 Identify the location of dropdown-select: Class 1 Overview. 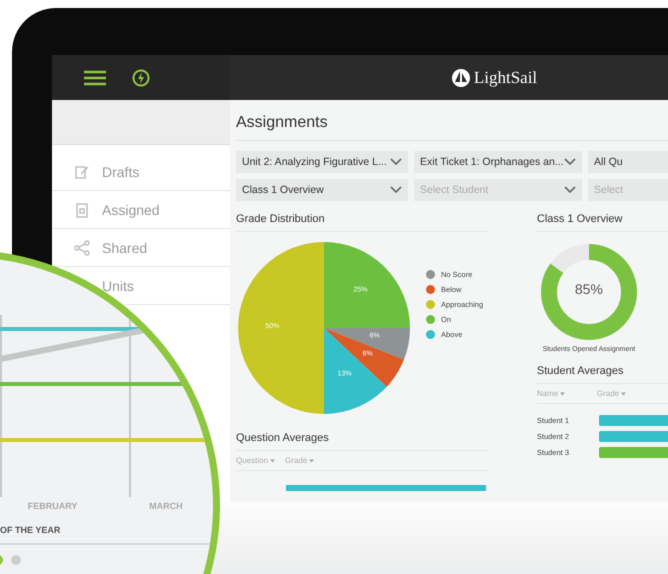
(322, 190).